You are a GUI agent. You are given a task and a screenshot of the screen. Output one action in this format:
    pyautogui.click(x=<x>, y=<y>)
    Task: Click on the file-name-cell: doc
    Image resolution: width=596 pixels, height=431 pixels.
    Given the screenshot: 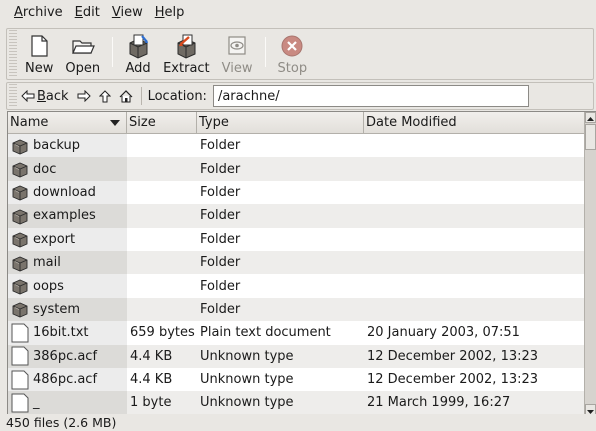 What is the action you would take?
    pyautogui.click(x=67, y=169)
    